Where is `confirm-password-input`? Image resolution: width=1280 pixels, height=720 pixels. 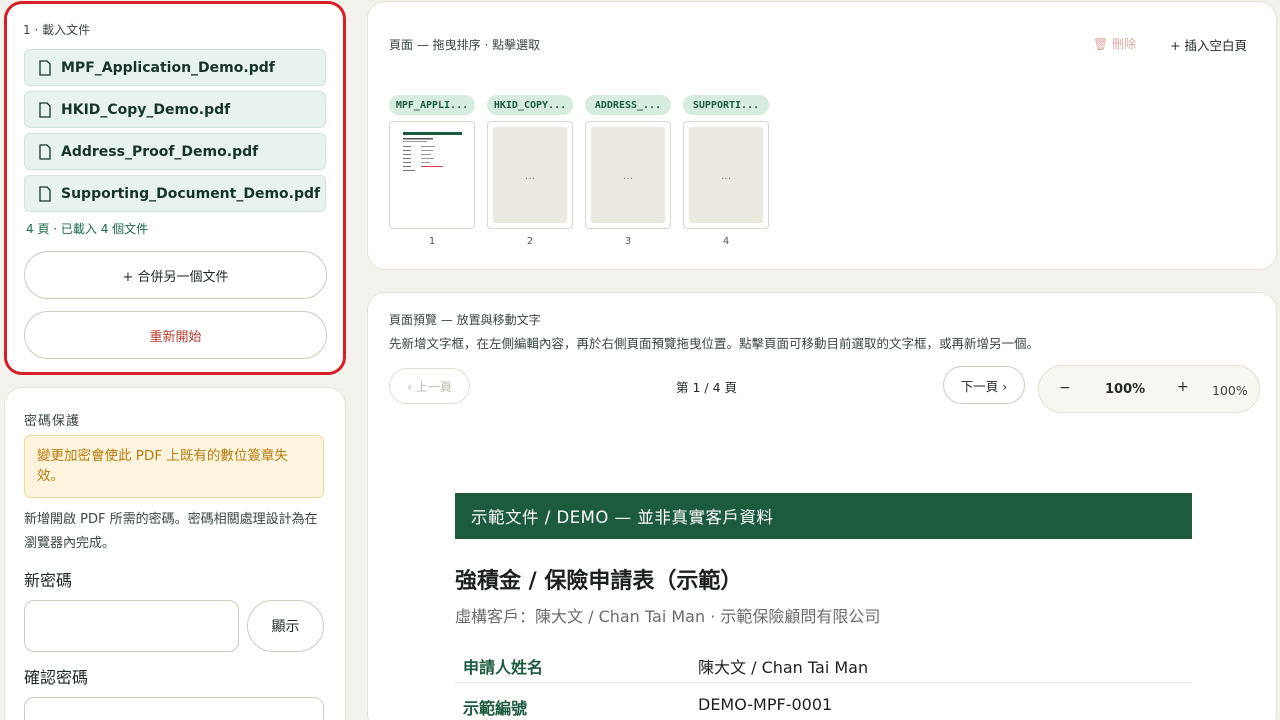
confirm-password-input is located at coordinates (174, 708).